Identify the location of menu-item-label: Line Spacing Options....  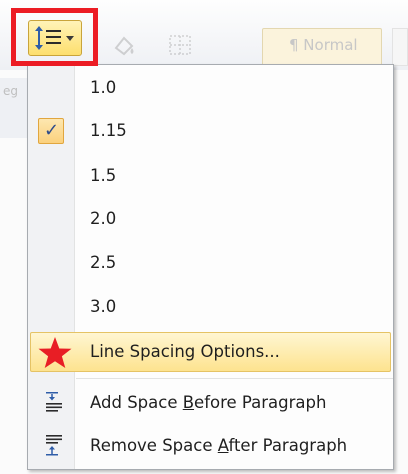
(185, 351).